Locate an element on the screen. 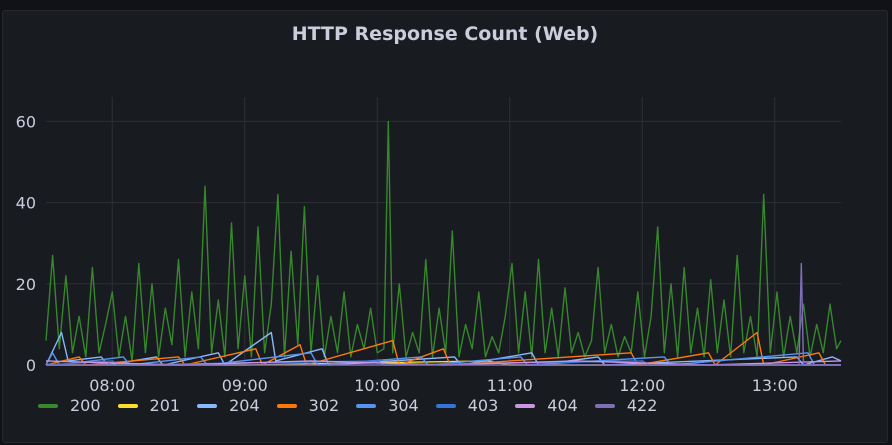 This screenshot has height=445, width=892. legend-label: 200 is located at coordinates (85, 405).